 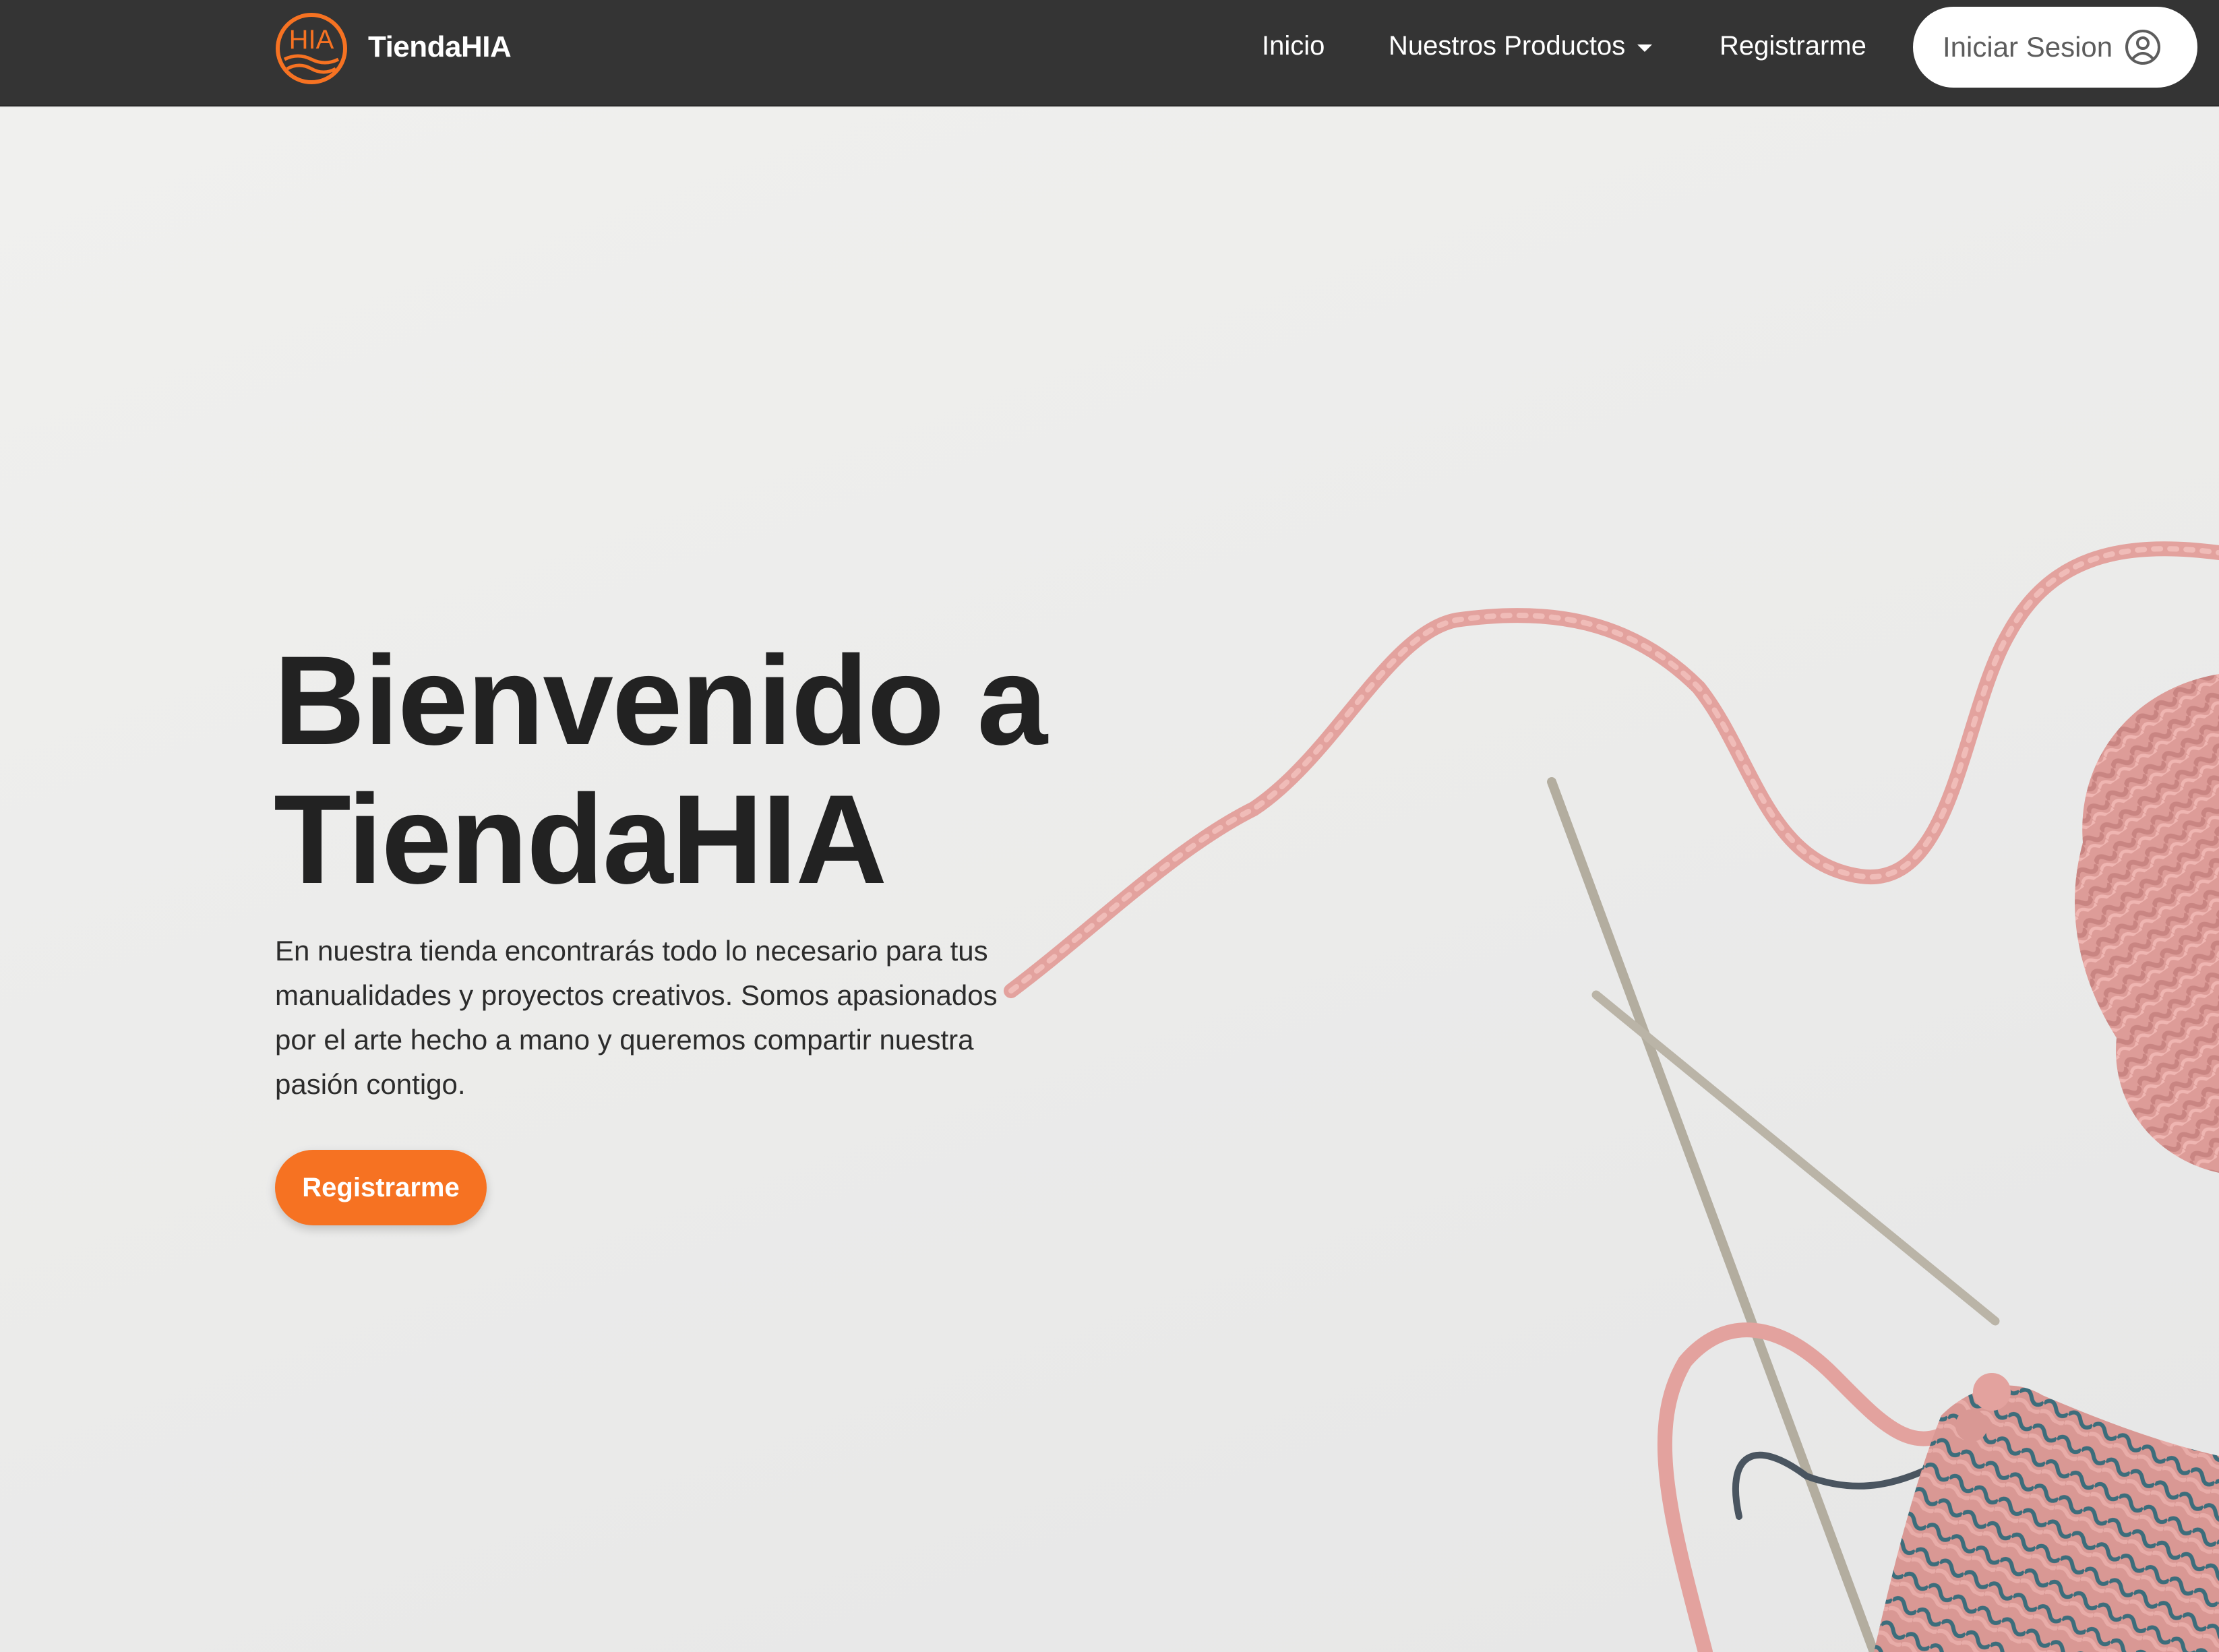 I want to click on user-circle-icon, so click(x=2143, y=48).